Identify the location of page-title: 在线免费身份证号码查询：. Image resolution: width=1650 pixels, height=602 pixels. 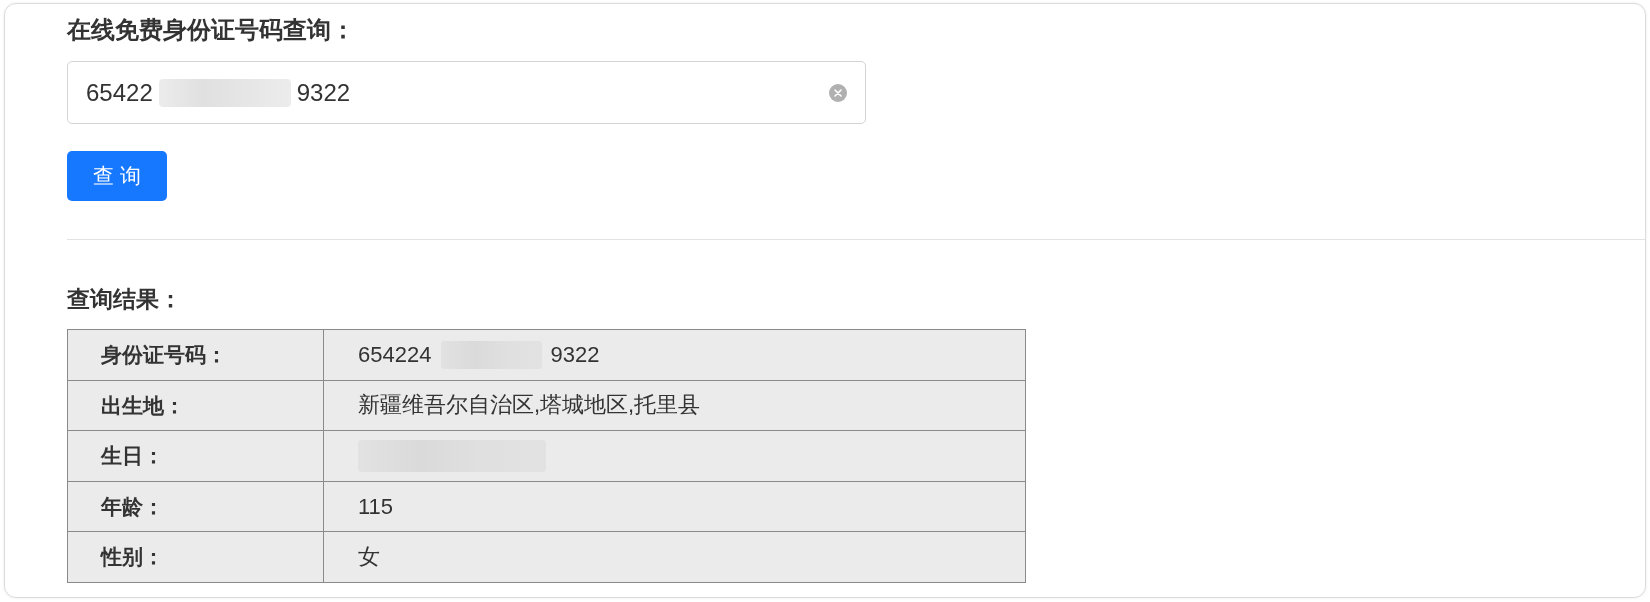
(211, 30).